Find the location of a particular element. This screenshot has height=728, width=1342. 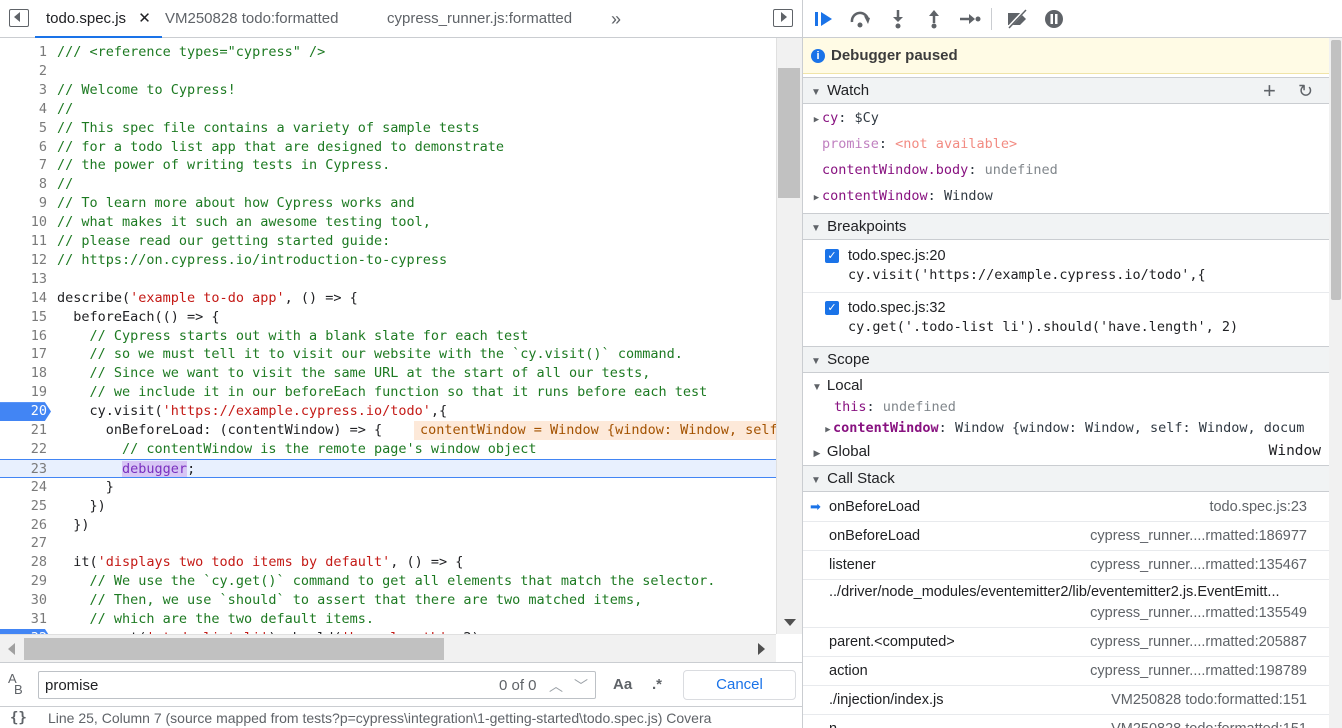

line-number: 1 is located at coordinates (23, 52).